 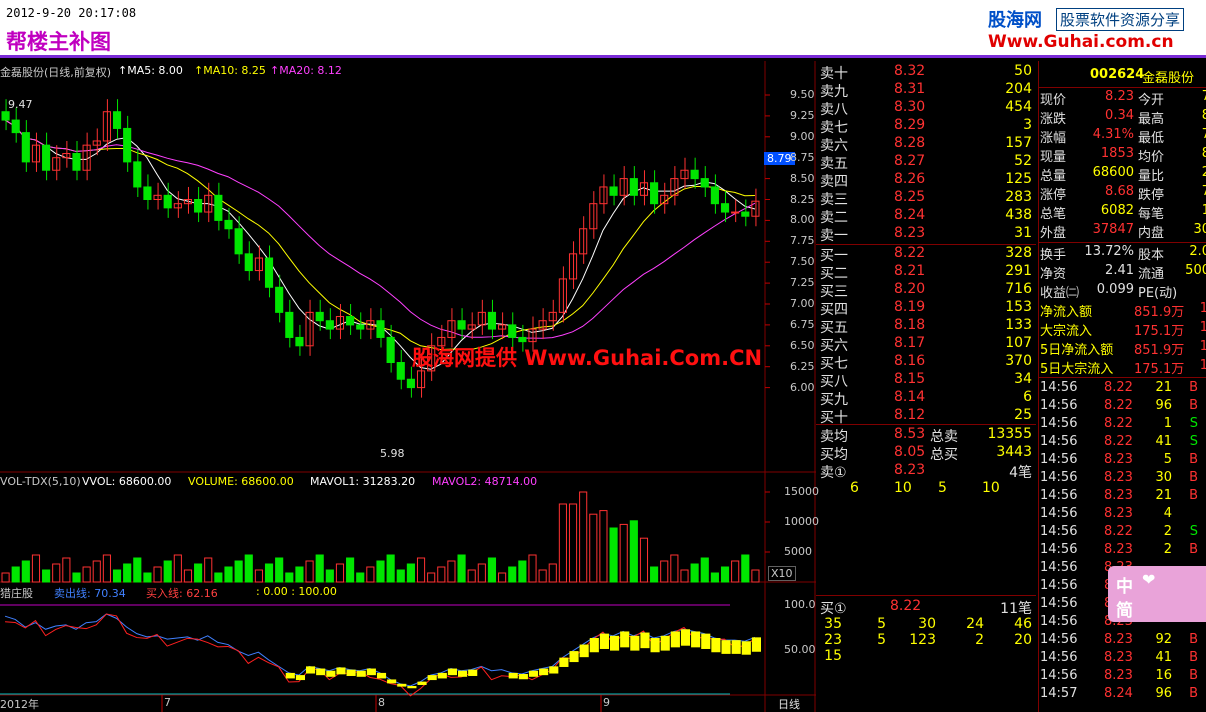 What do you see at coordinates (1157, 594) in the screenshot?
I see `input-method-toolbar: 中 简 ❤` at bounding box center [1157, 594].